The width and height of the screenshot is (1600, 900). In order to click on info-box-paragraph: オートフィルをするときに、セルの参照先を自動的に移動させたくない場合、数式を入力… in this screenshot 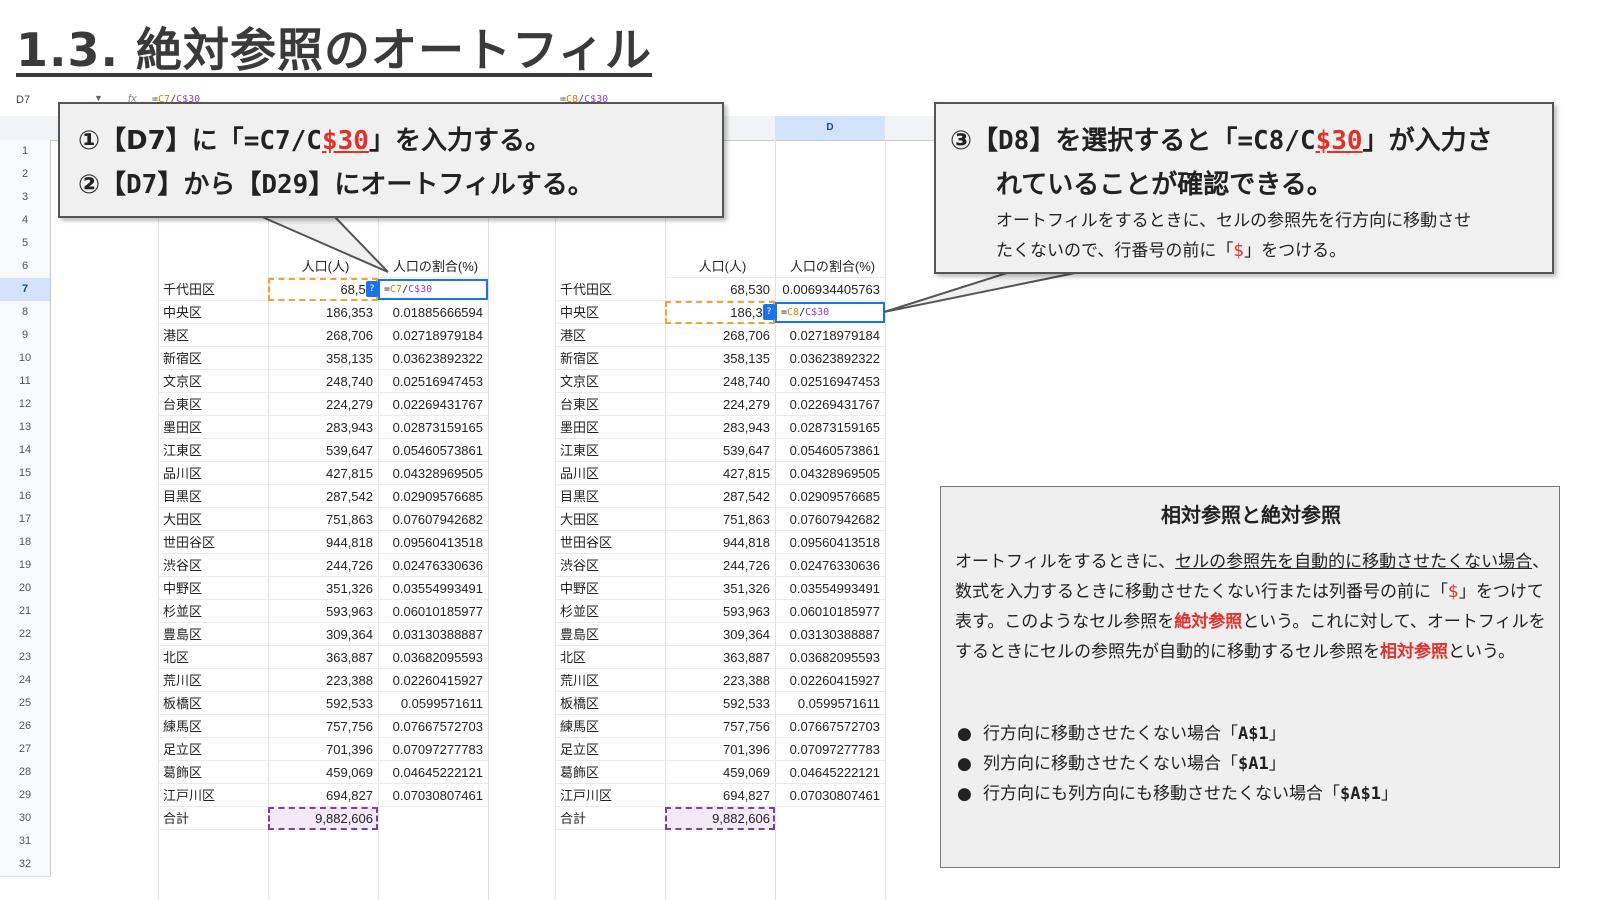, I will do `click(1252, 607)`.